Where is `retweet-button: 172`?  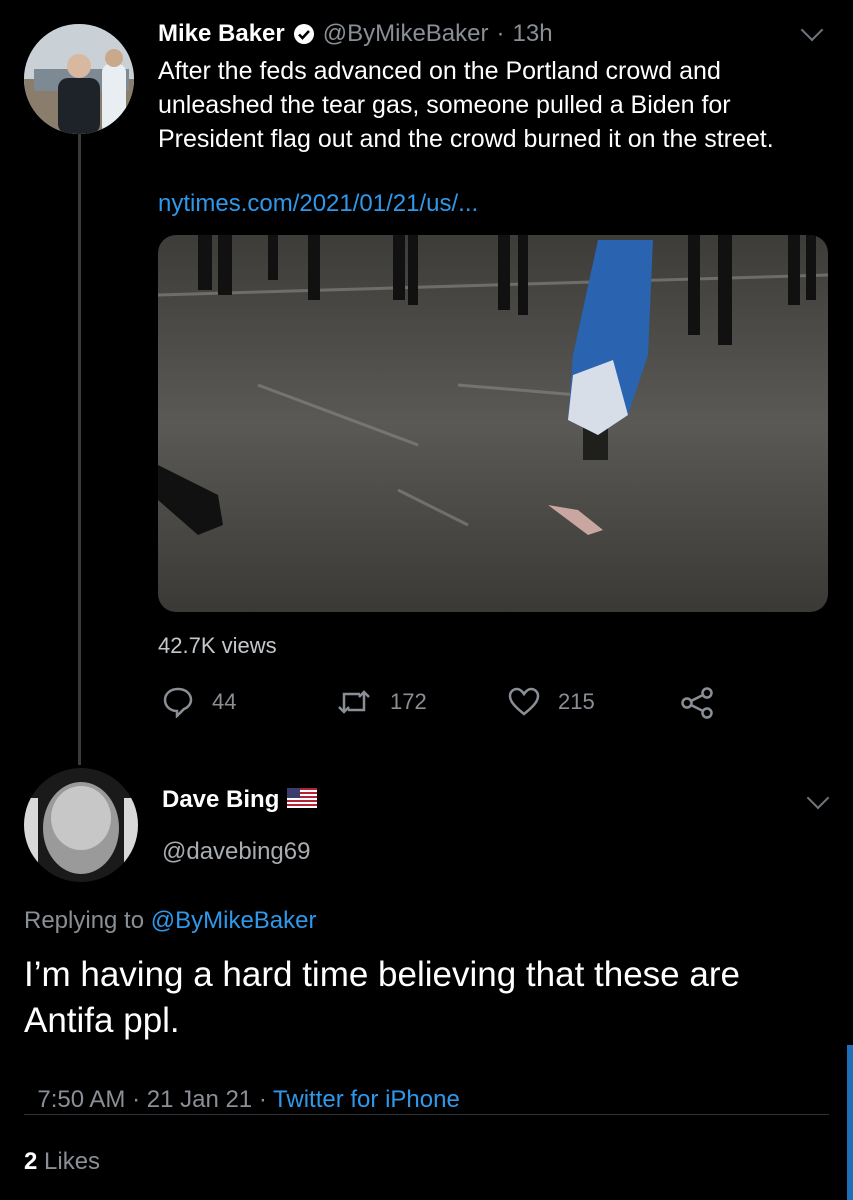
retweet-button: 172 is located at coordinates (381, 702).